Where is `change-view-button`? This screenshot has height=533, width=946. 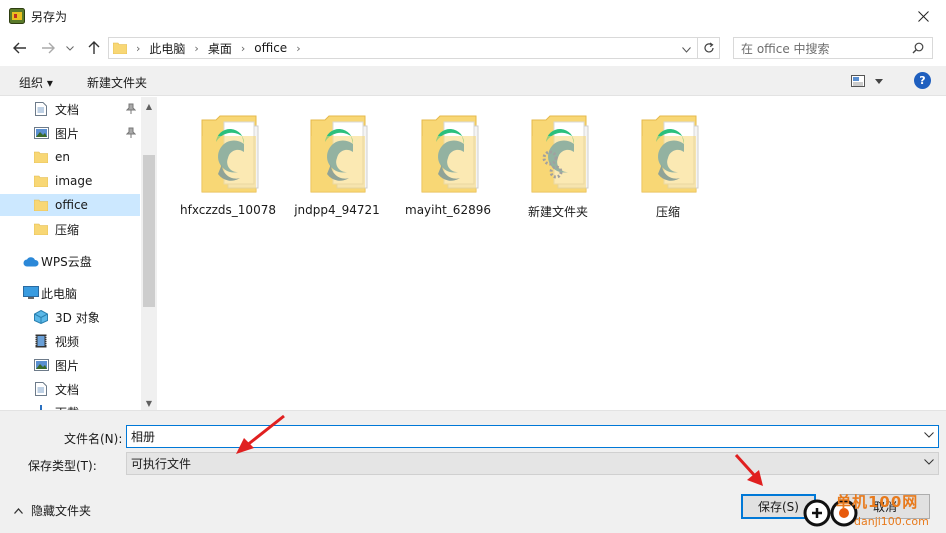 change-view-button is located at coordinates (871, 81).